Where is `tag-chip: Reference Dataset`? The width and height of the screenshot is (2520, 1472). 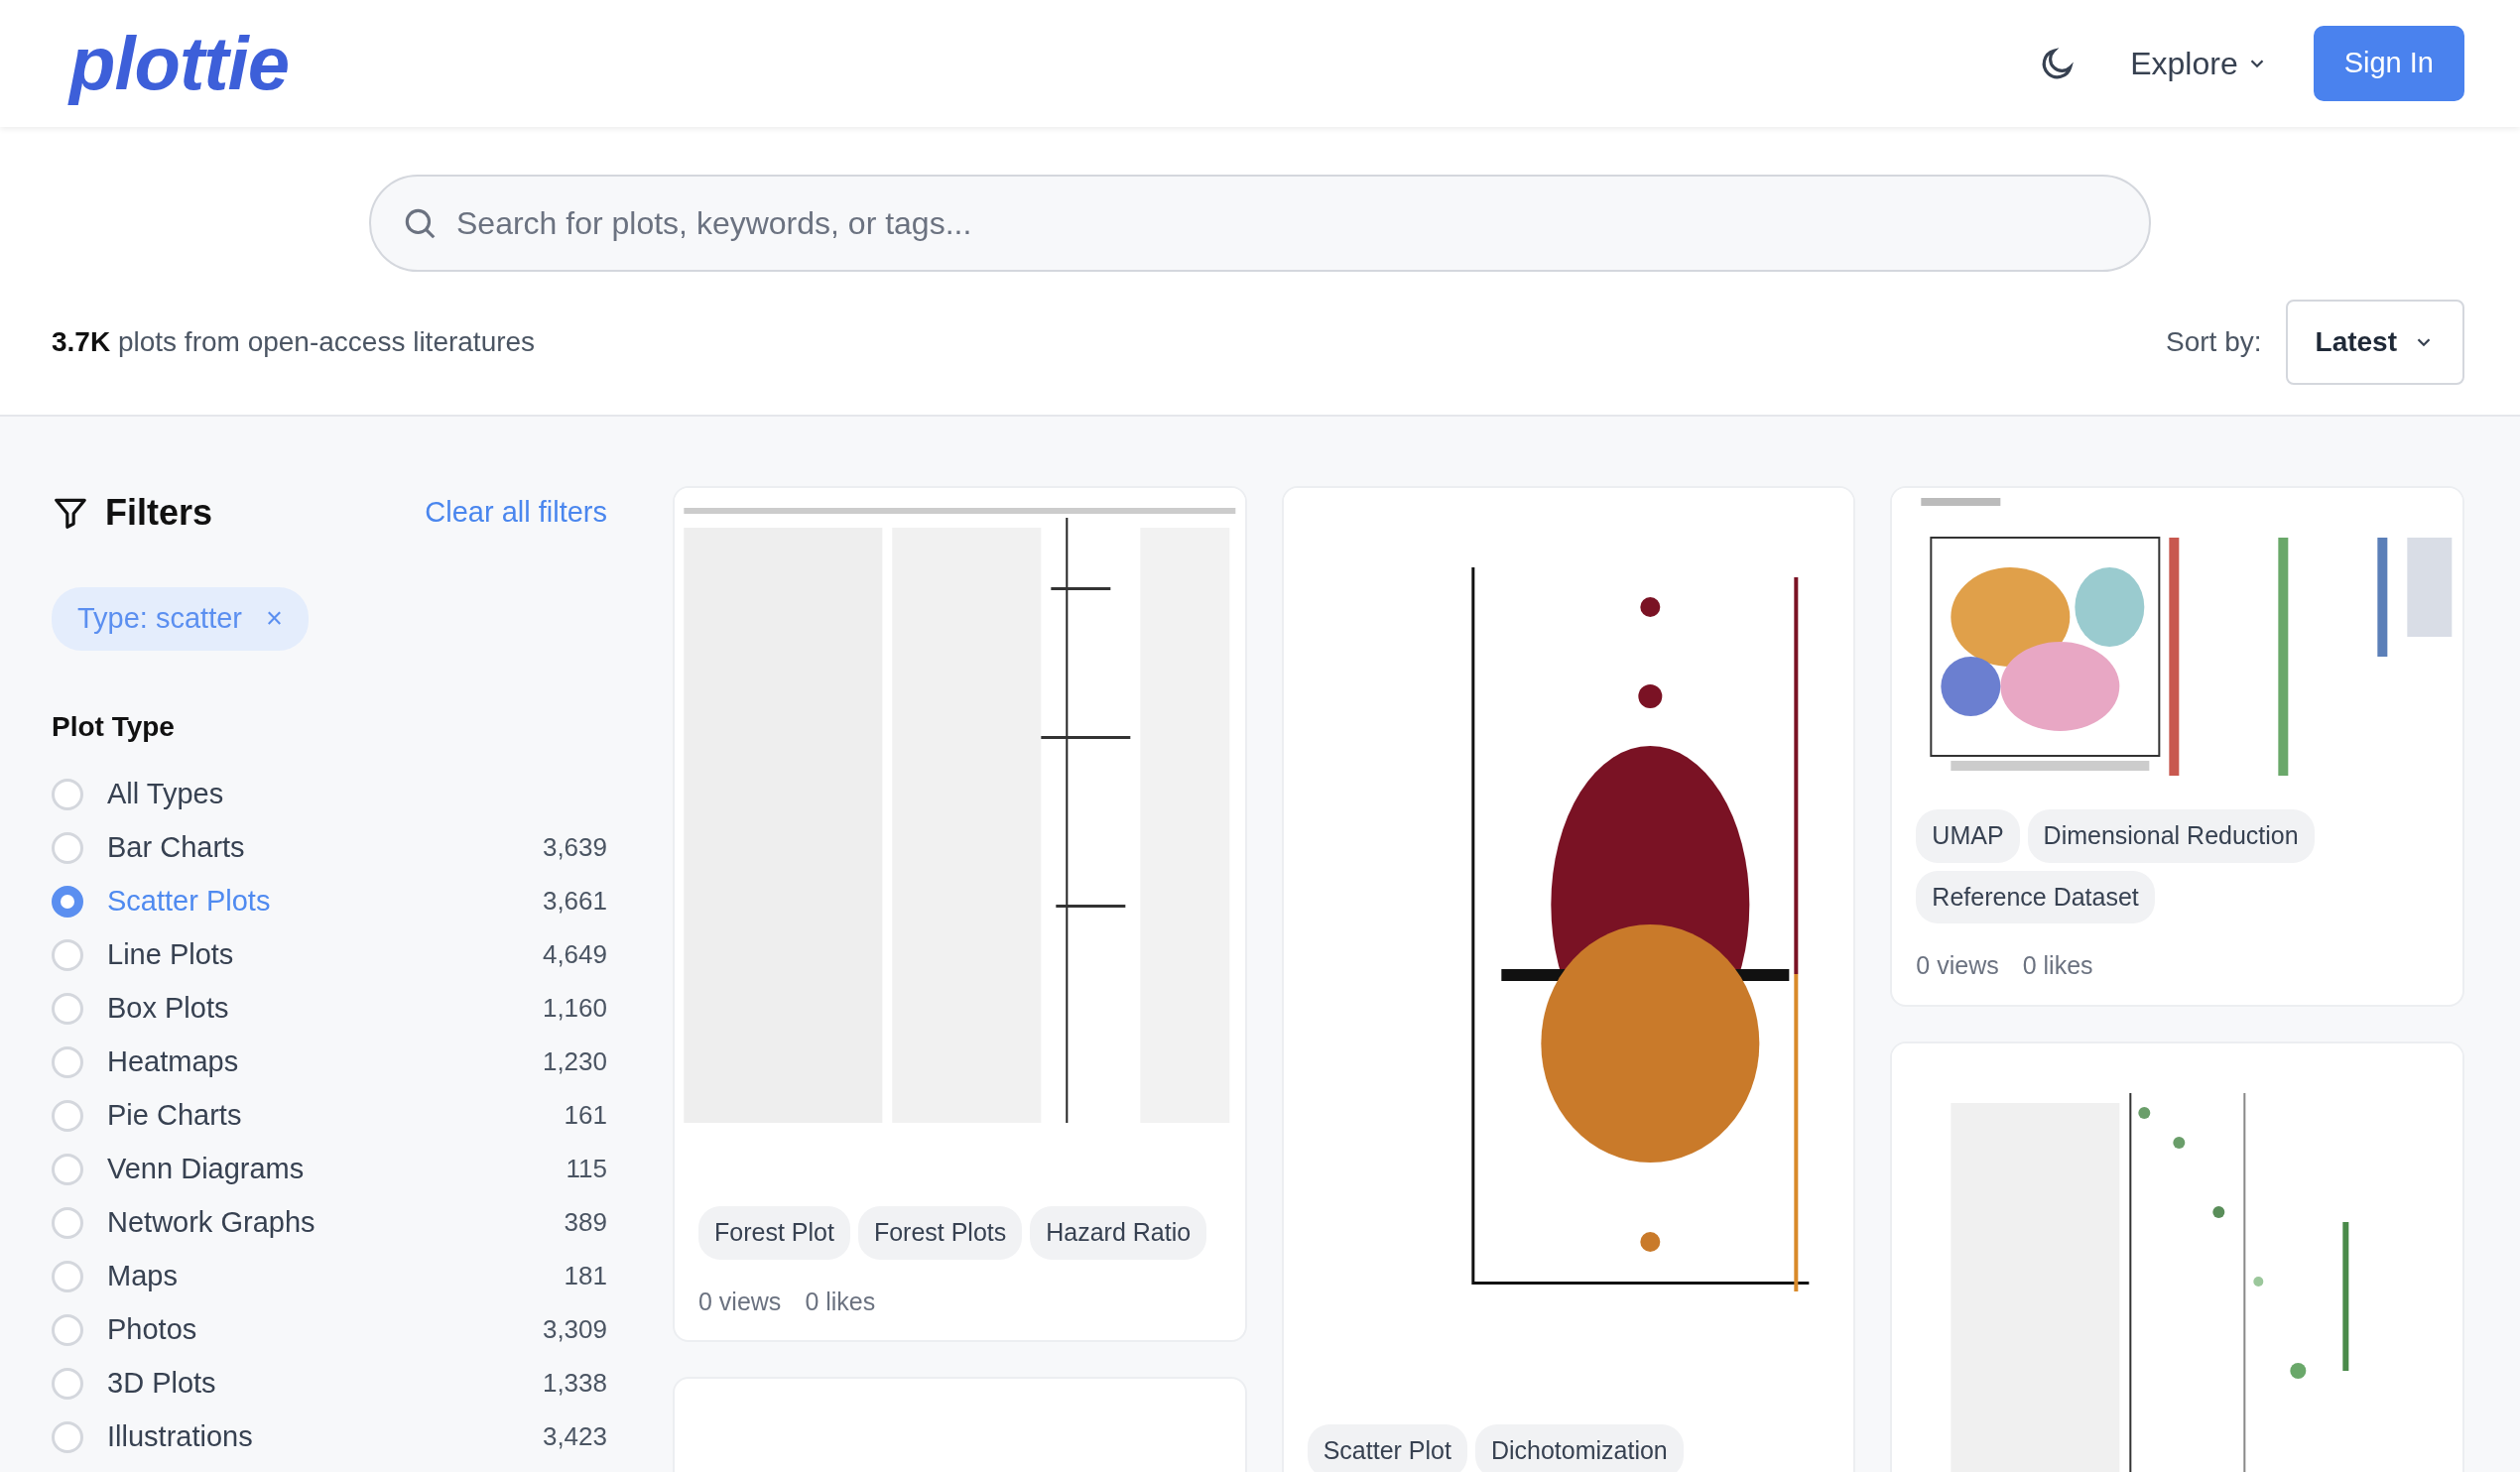 tag-chip: Reference Dataset is located at coordinates (2035, 896).